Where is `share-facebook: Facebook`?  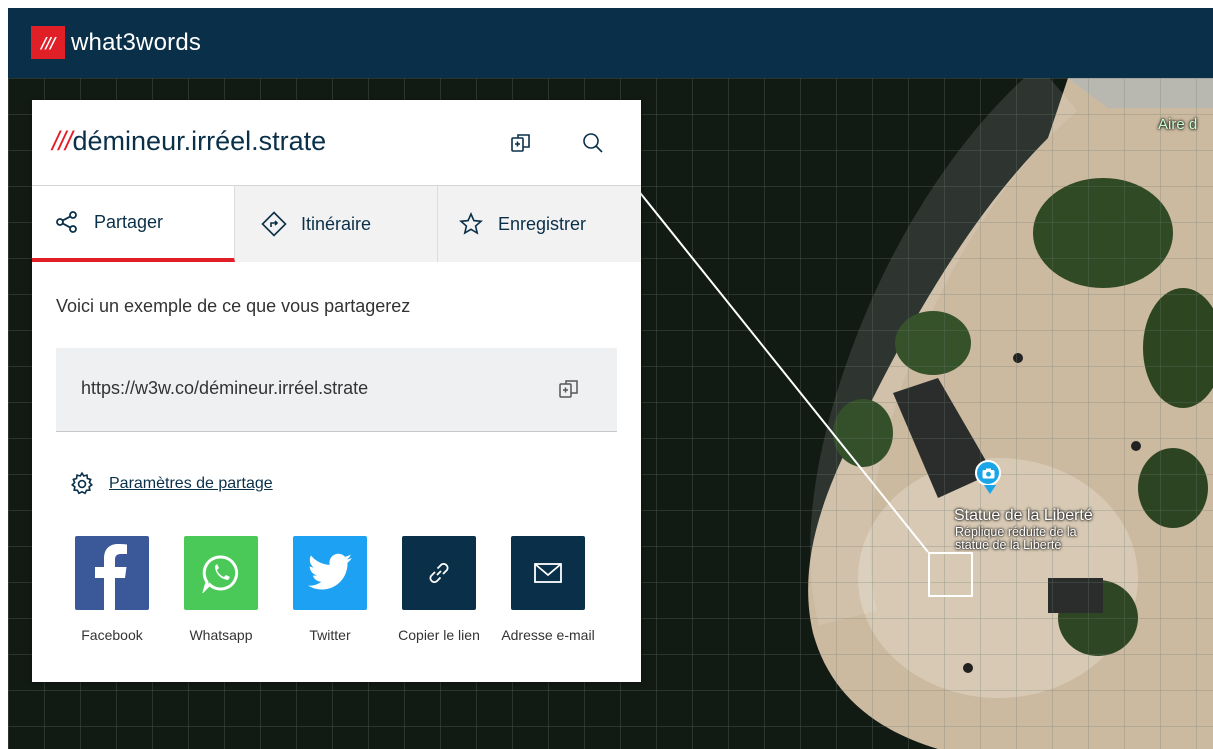
share-facebook: Facebook is located at coordinates (112, 591).